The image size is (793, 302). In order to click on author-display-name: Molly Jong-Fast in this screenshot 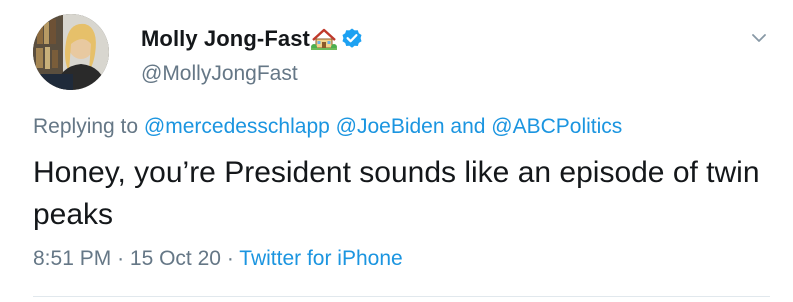, I will do `click(225, 39)`.